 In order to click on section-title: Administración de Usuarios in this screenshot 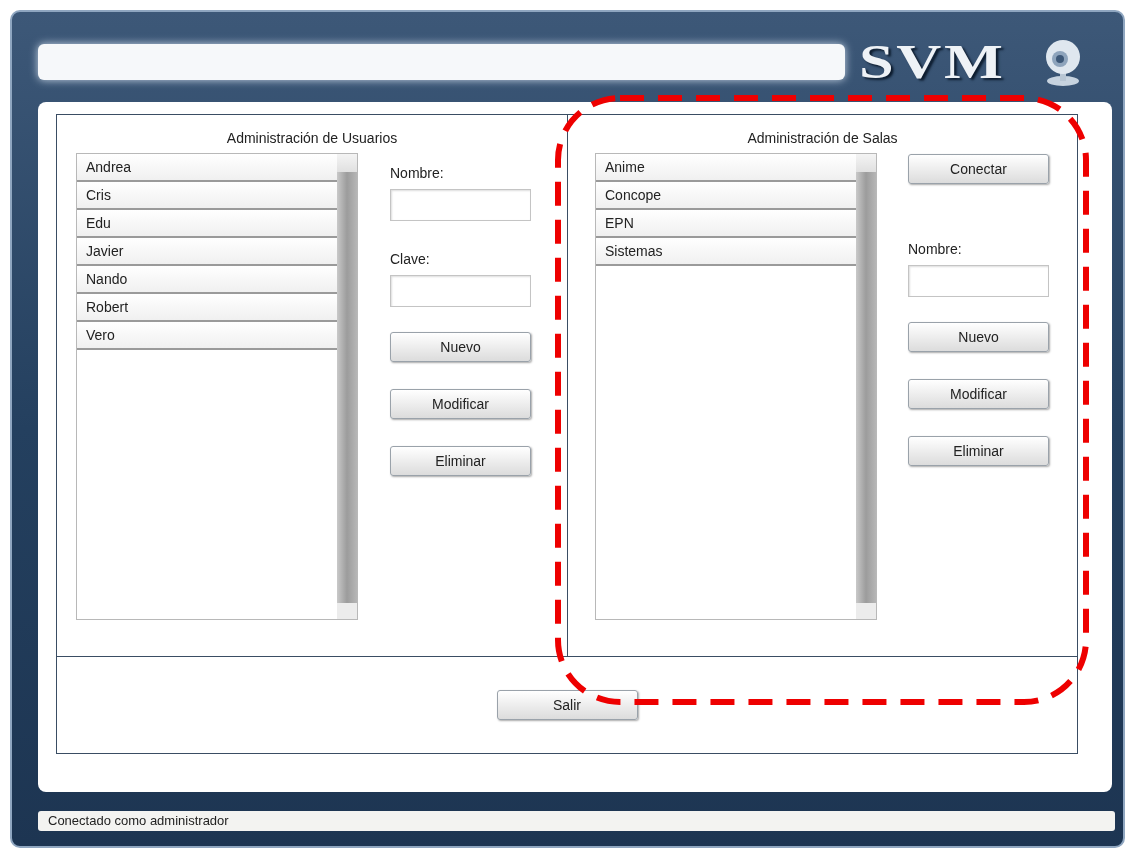, I will do `click(312, 138)`.